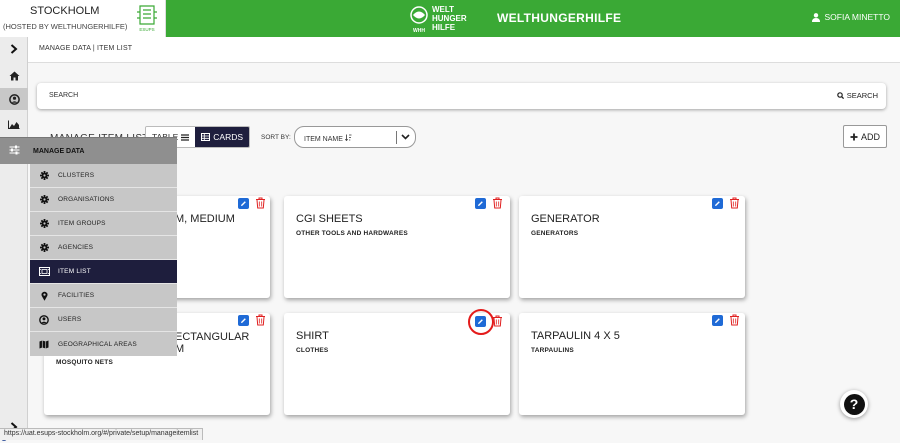 The width and height of the screenshot is (900, 443). Describe the element at coordinates (444, 27) in the screenshot. I see `whh-logo-line-3: HILFE` at that location.